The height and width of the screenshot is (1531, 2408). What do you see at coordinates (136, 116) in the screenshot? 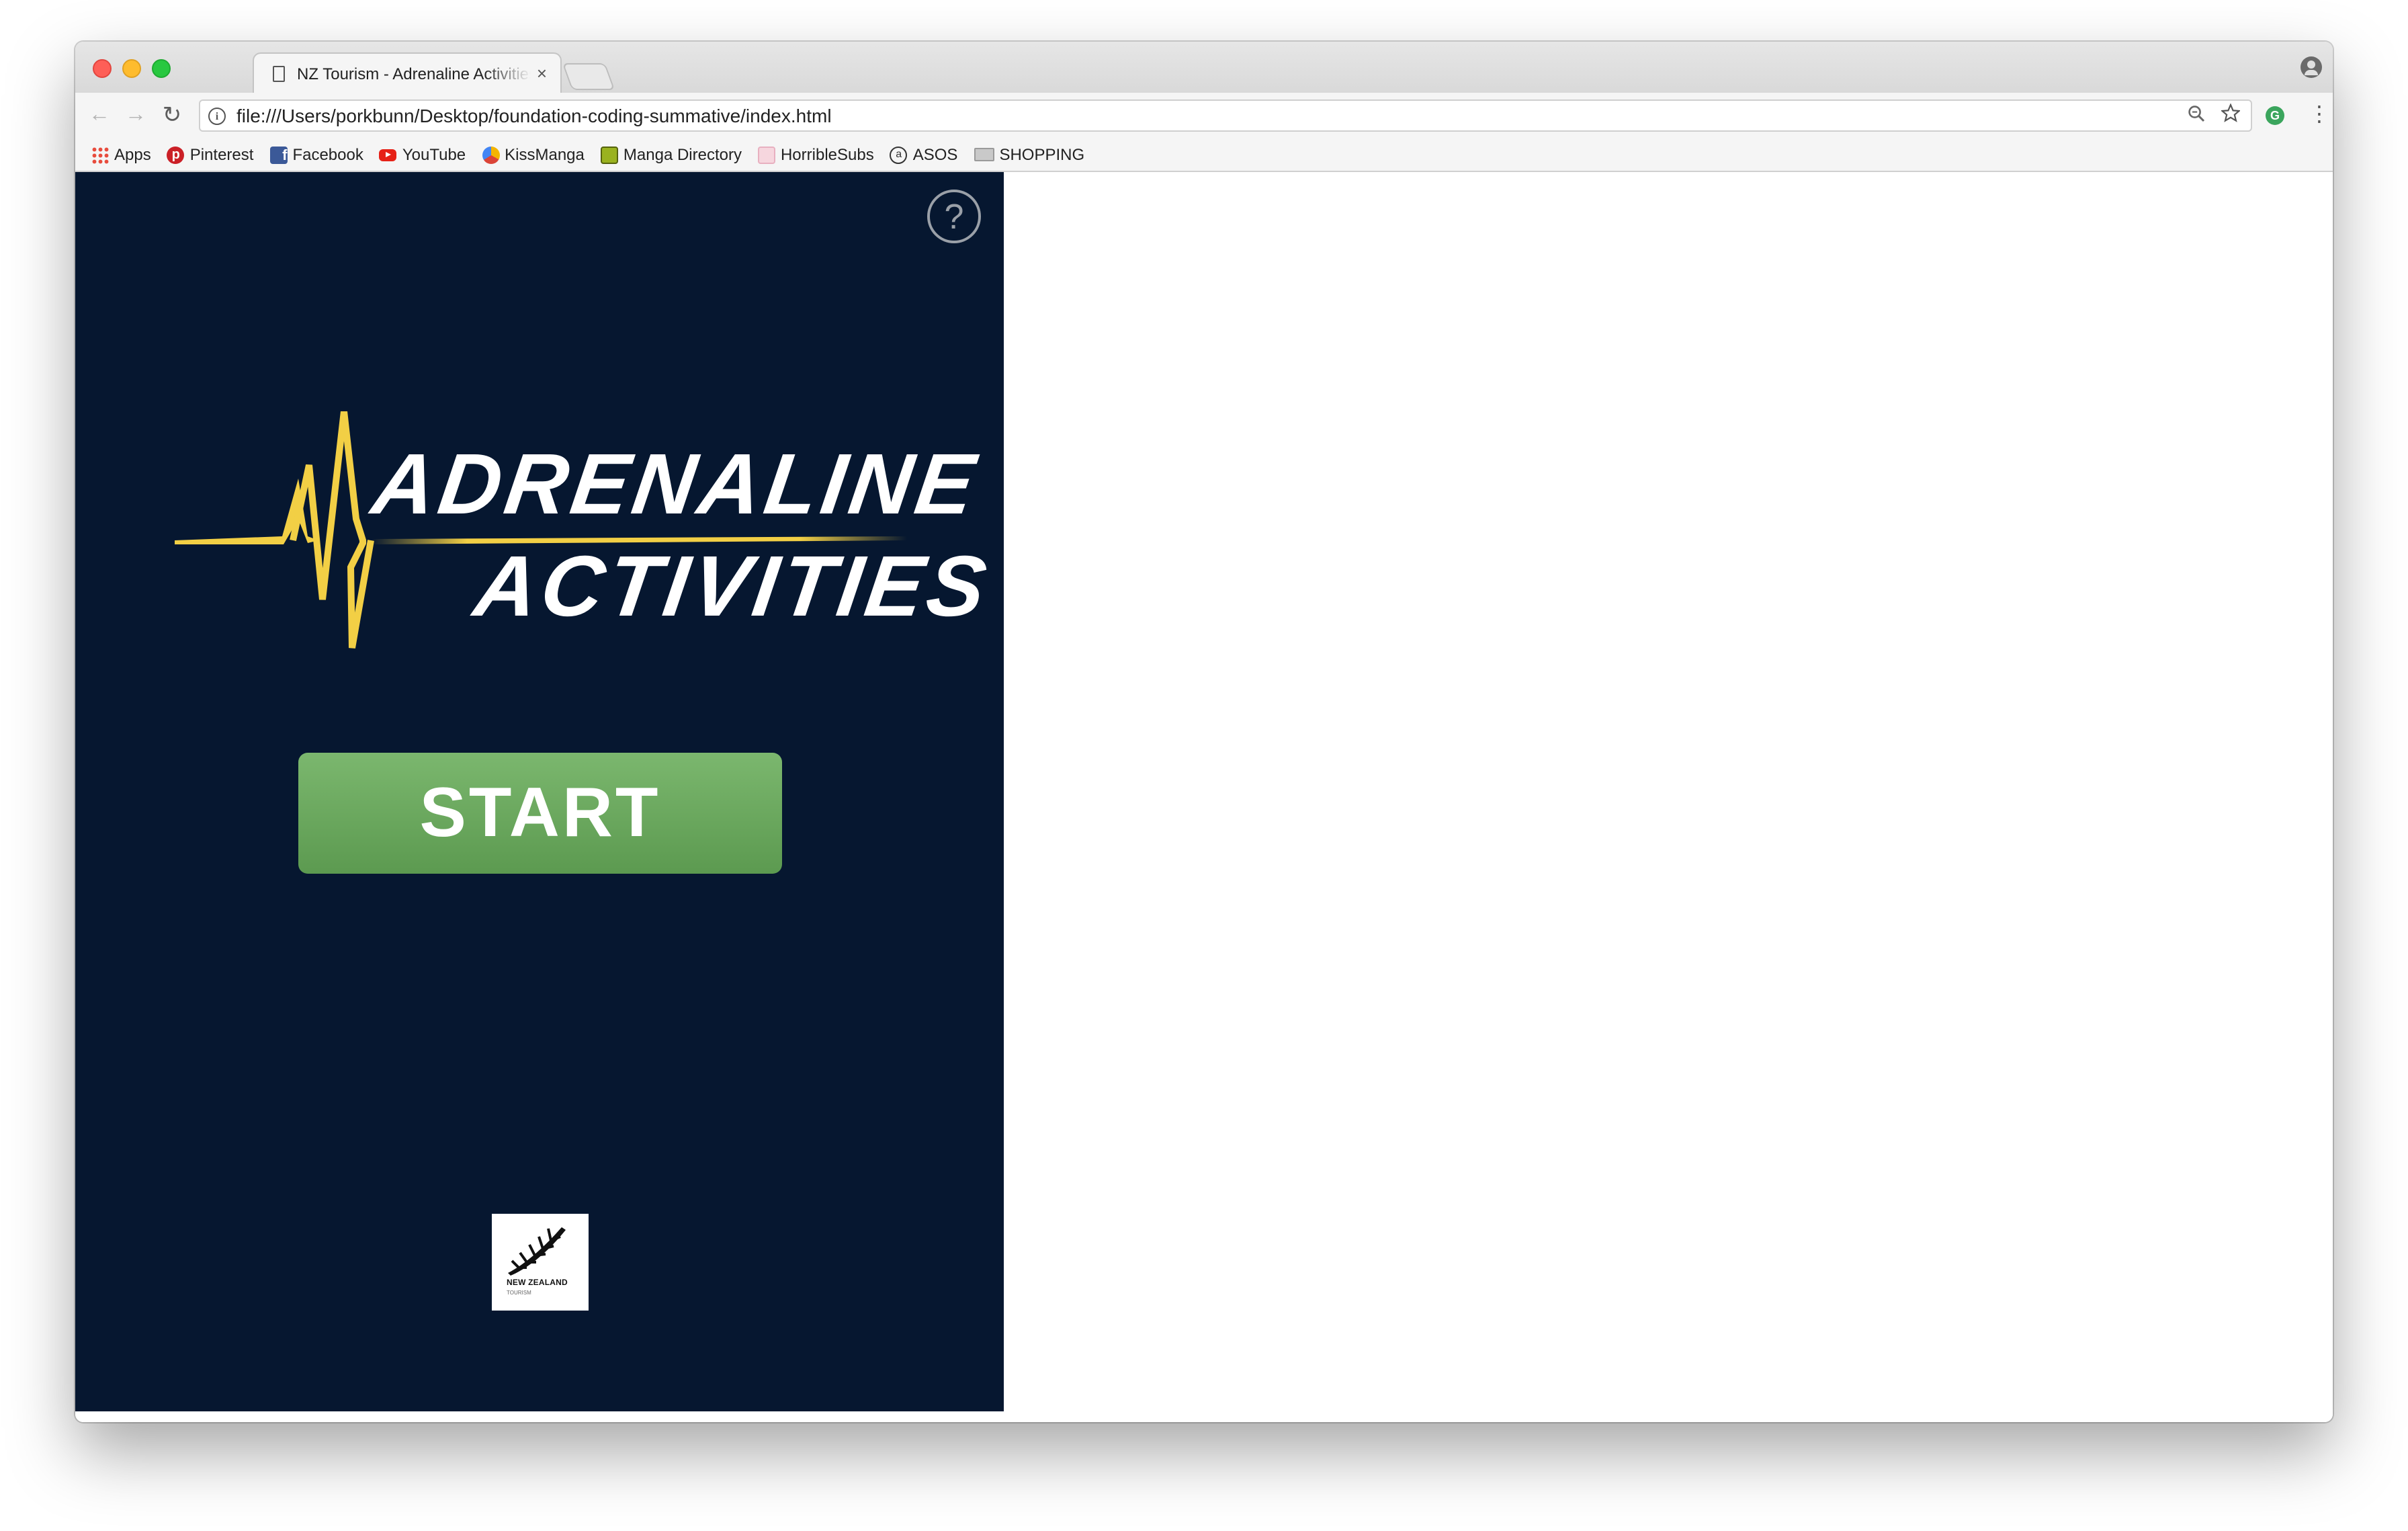
I see `forward-button: →` at bounding box center [136, 116].